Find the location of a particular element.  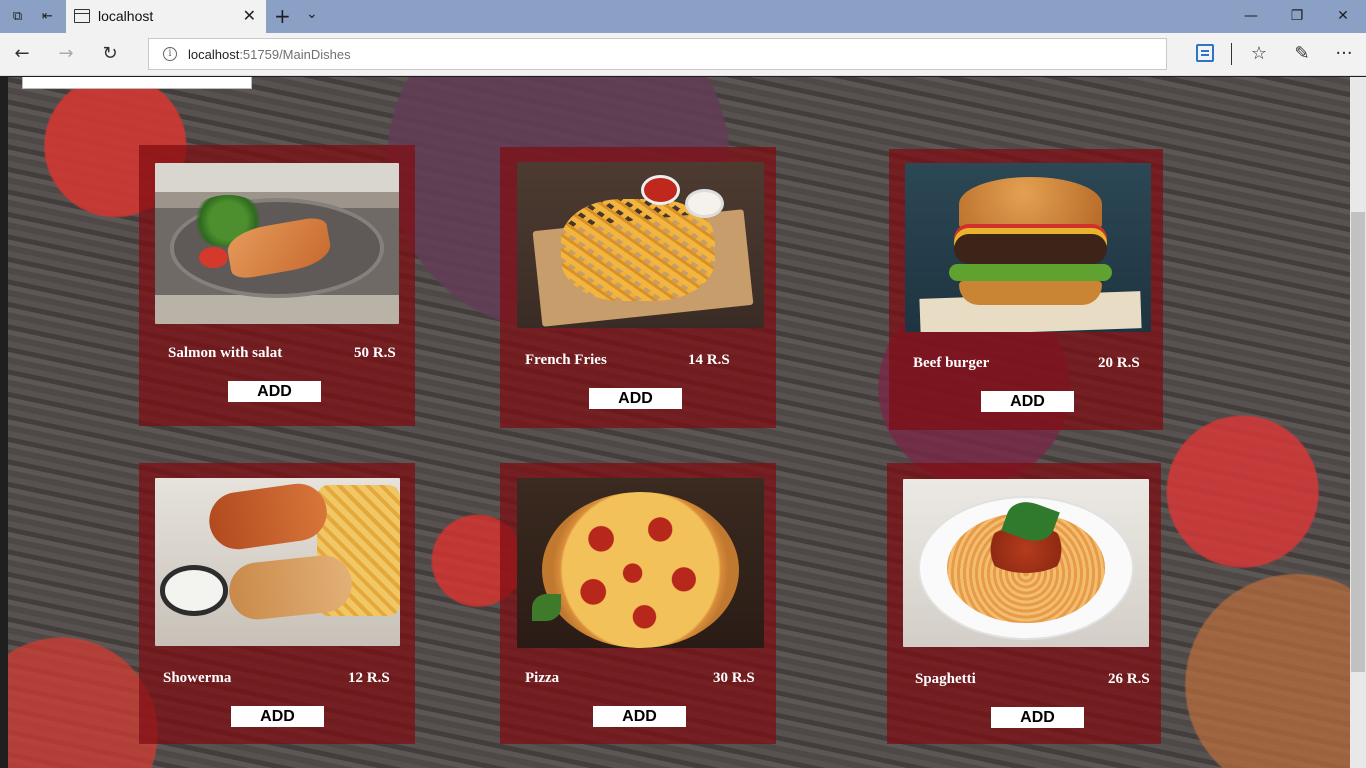

dish-image-spaghetti is located at coordinates (1026, 563).